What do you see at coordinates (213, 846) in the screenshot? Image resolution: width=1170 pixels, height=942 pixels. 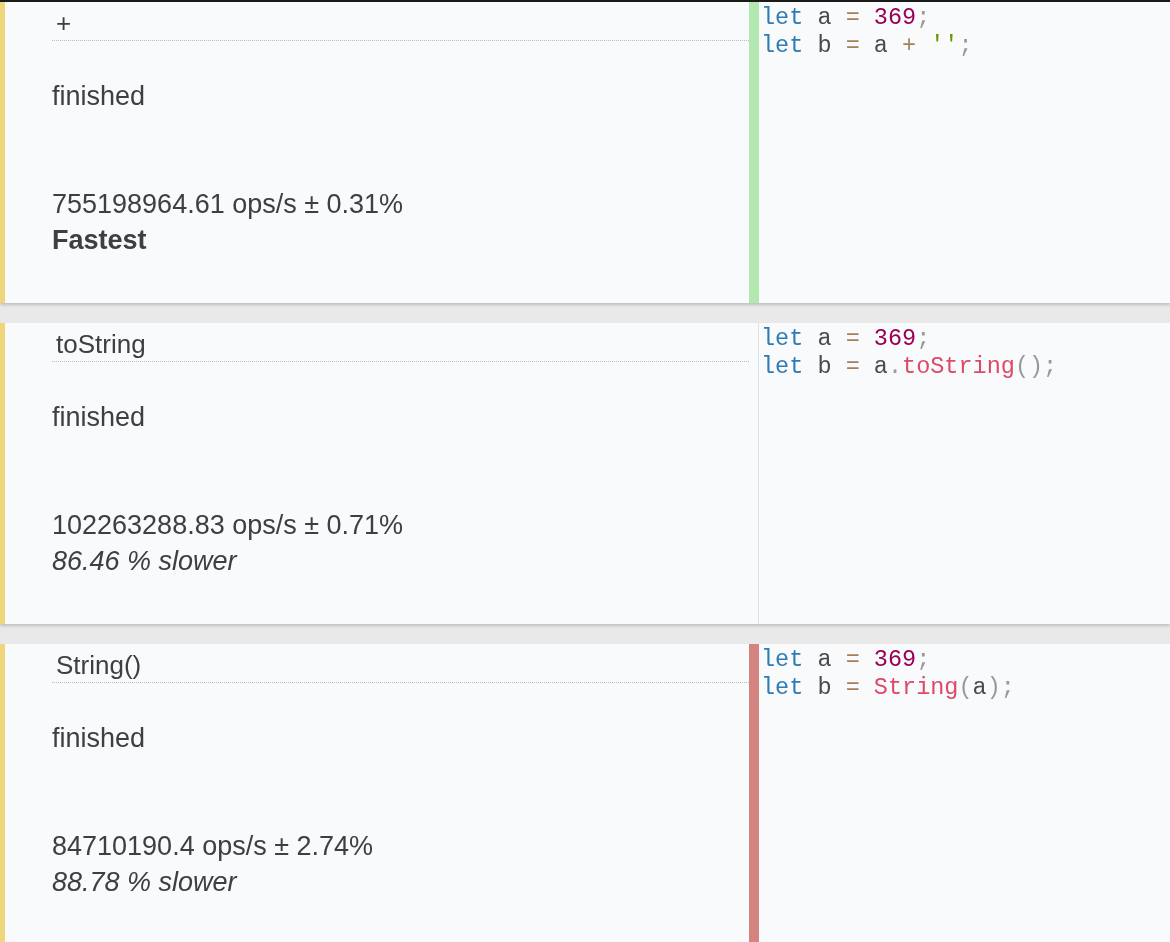 I see `result-text: 84710190.4 ops/s ± 2.74%` at bounding box center [213, 846].